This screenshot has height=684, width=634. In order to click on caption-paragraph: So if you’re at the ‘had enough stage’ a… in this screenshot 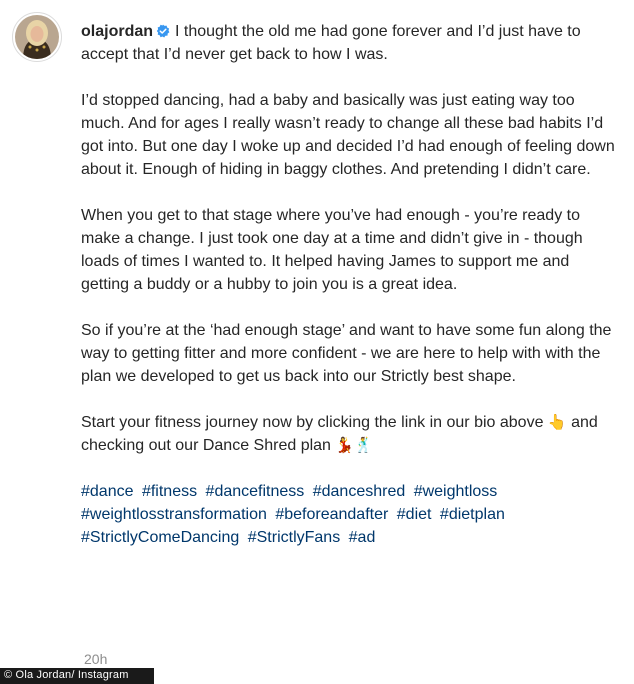, I will do `click(346, 353)`.